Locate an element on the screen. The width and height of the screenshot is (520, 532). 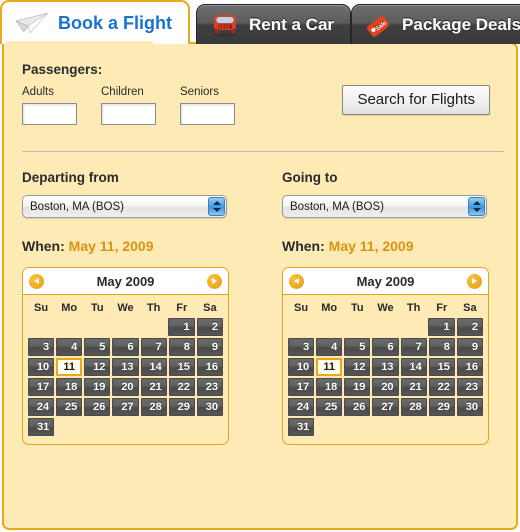
arriving-select-value: Boston, MA (BOS) is located at coordinates (384, 206).